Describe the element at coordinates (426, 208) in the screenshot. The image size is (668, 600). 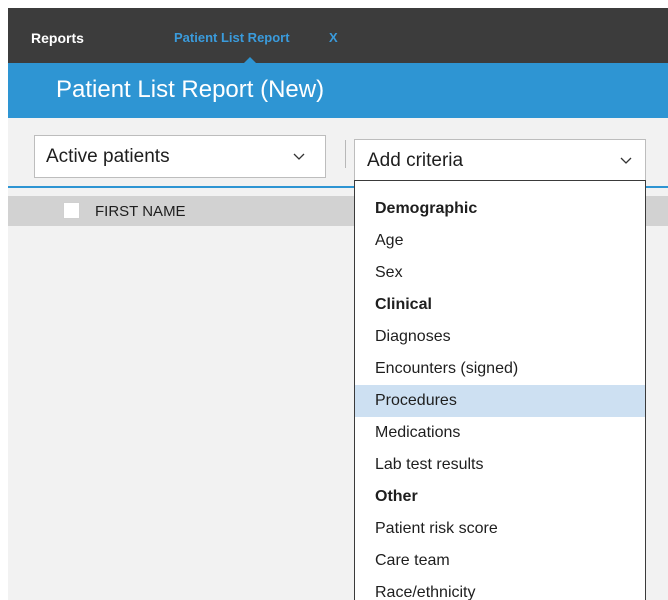
I see `menu-group-demographic: Demographic` at that location.